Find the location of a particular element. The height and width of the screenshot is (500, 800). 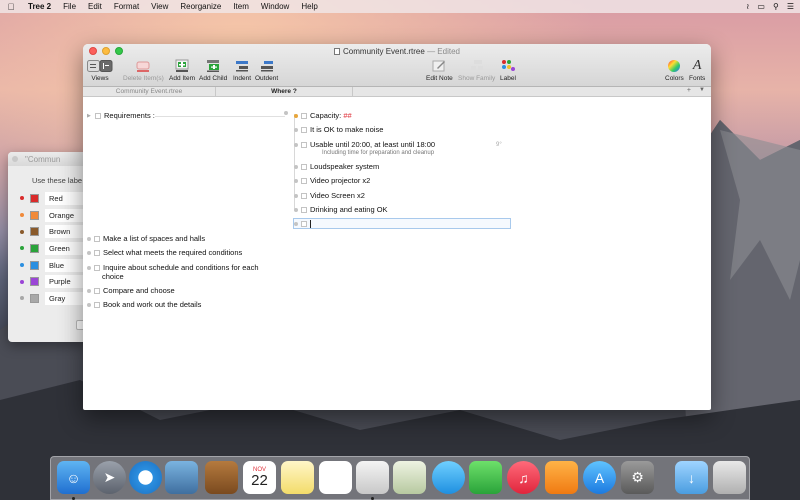

notes-icon is located at coordinates (297, 477).